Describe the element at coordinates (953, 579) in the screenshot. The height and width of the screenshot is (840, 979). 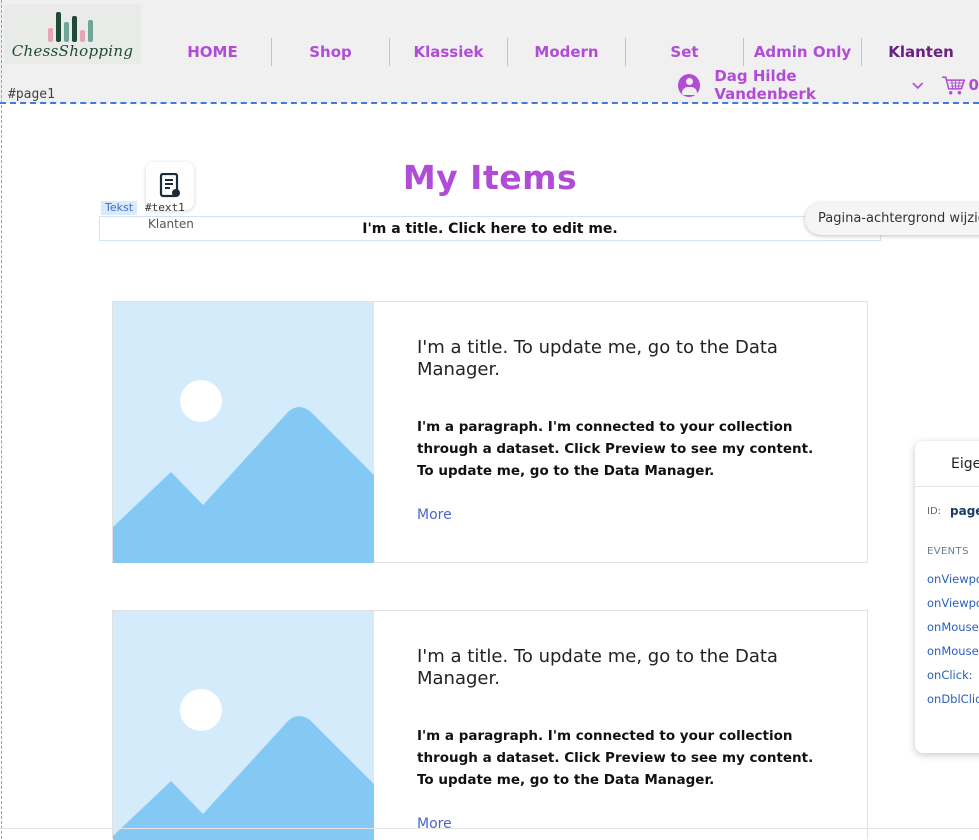
I see `event-handler: onViewportEnter` at that location.